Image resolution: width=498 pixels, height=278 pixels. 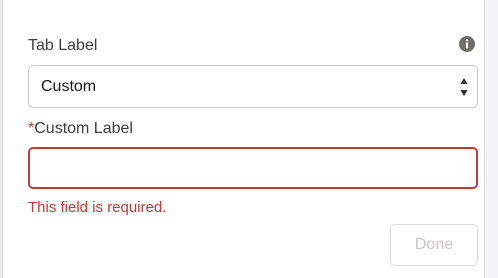 I want to click on custom-label-input, so click(x=253, y=168).